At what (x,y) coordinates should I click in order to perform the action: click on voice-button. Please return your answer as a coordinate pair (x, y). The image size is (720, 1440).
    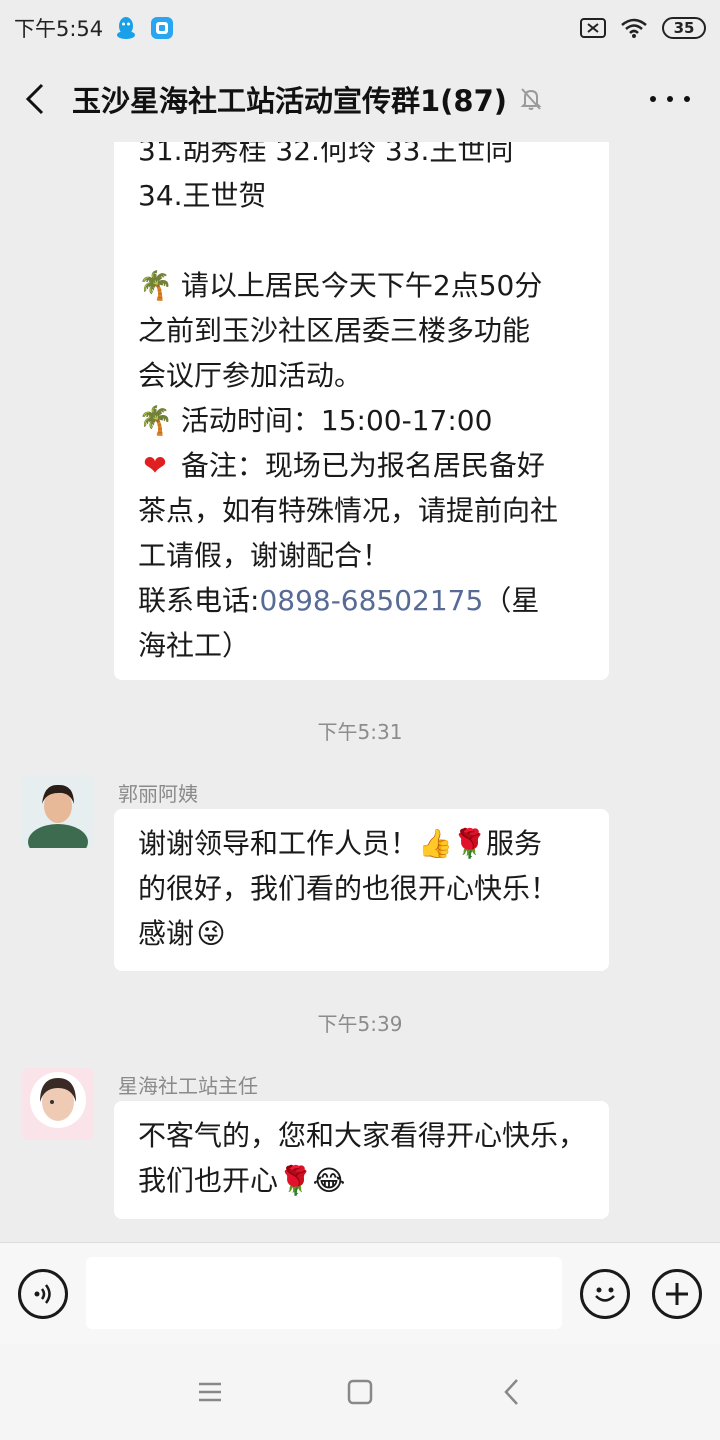
    Looking at the image, I should click on (43, 1294).